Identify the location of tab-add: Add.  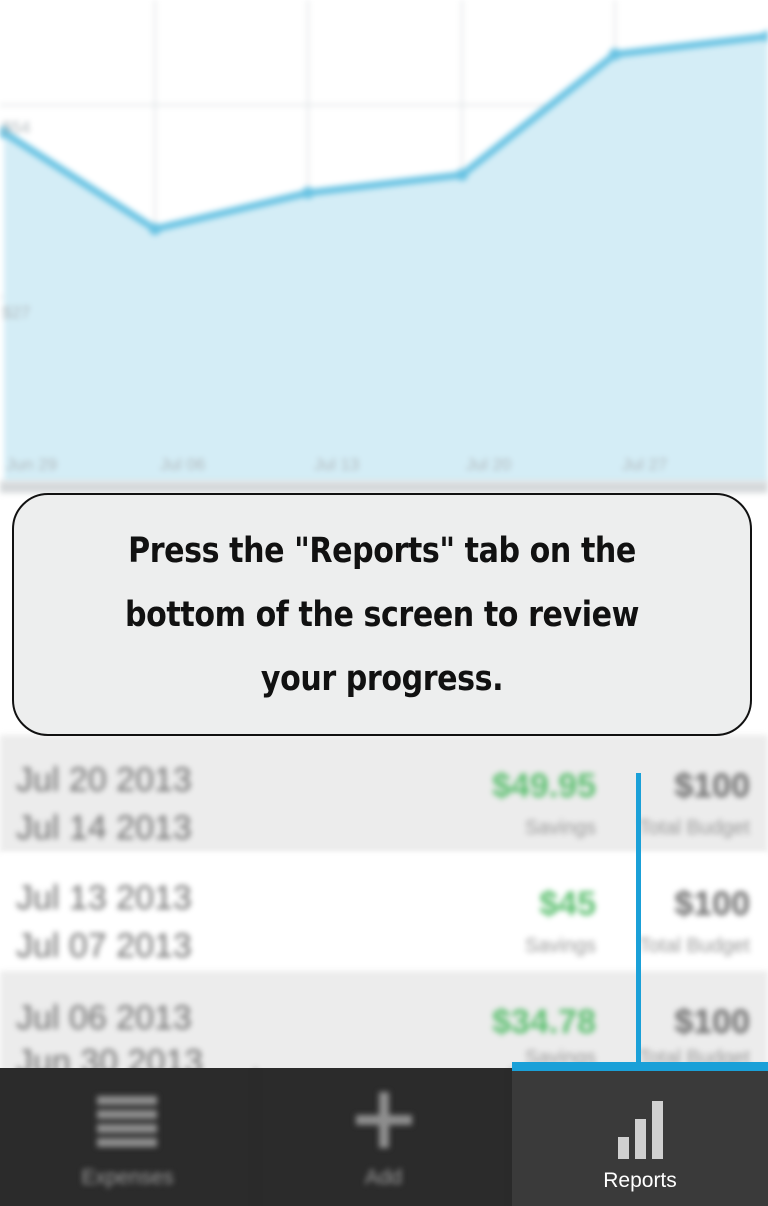
(384, 1137).